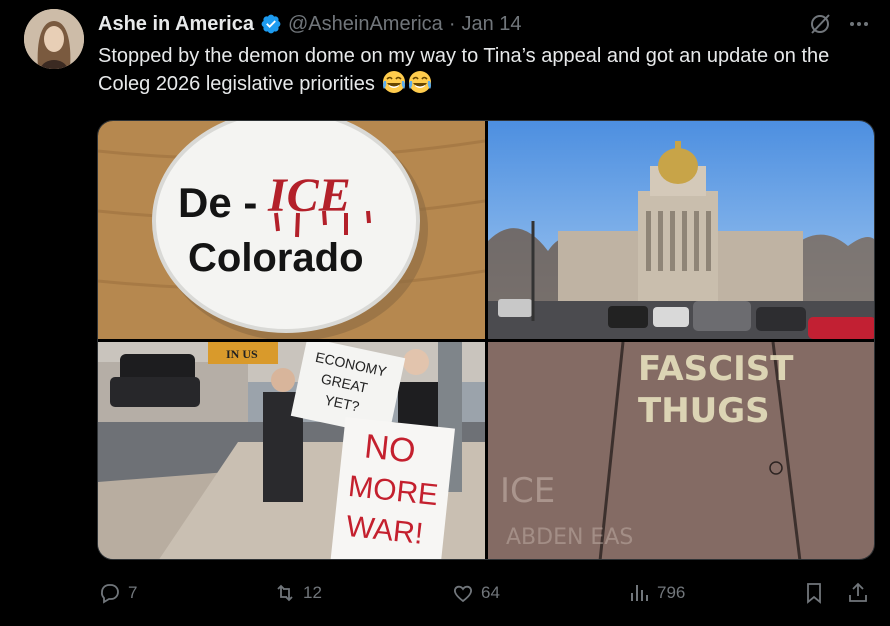  I want to click on bookmark-icon, so click(814, 593).